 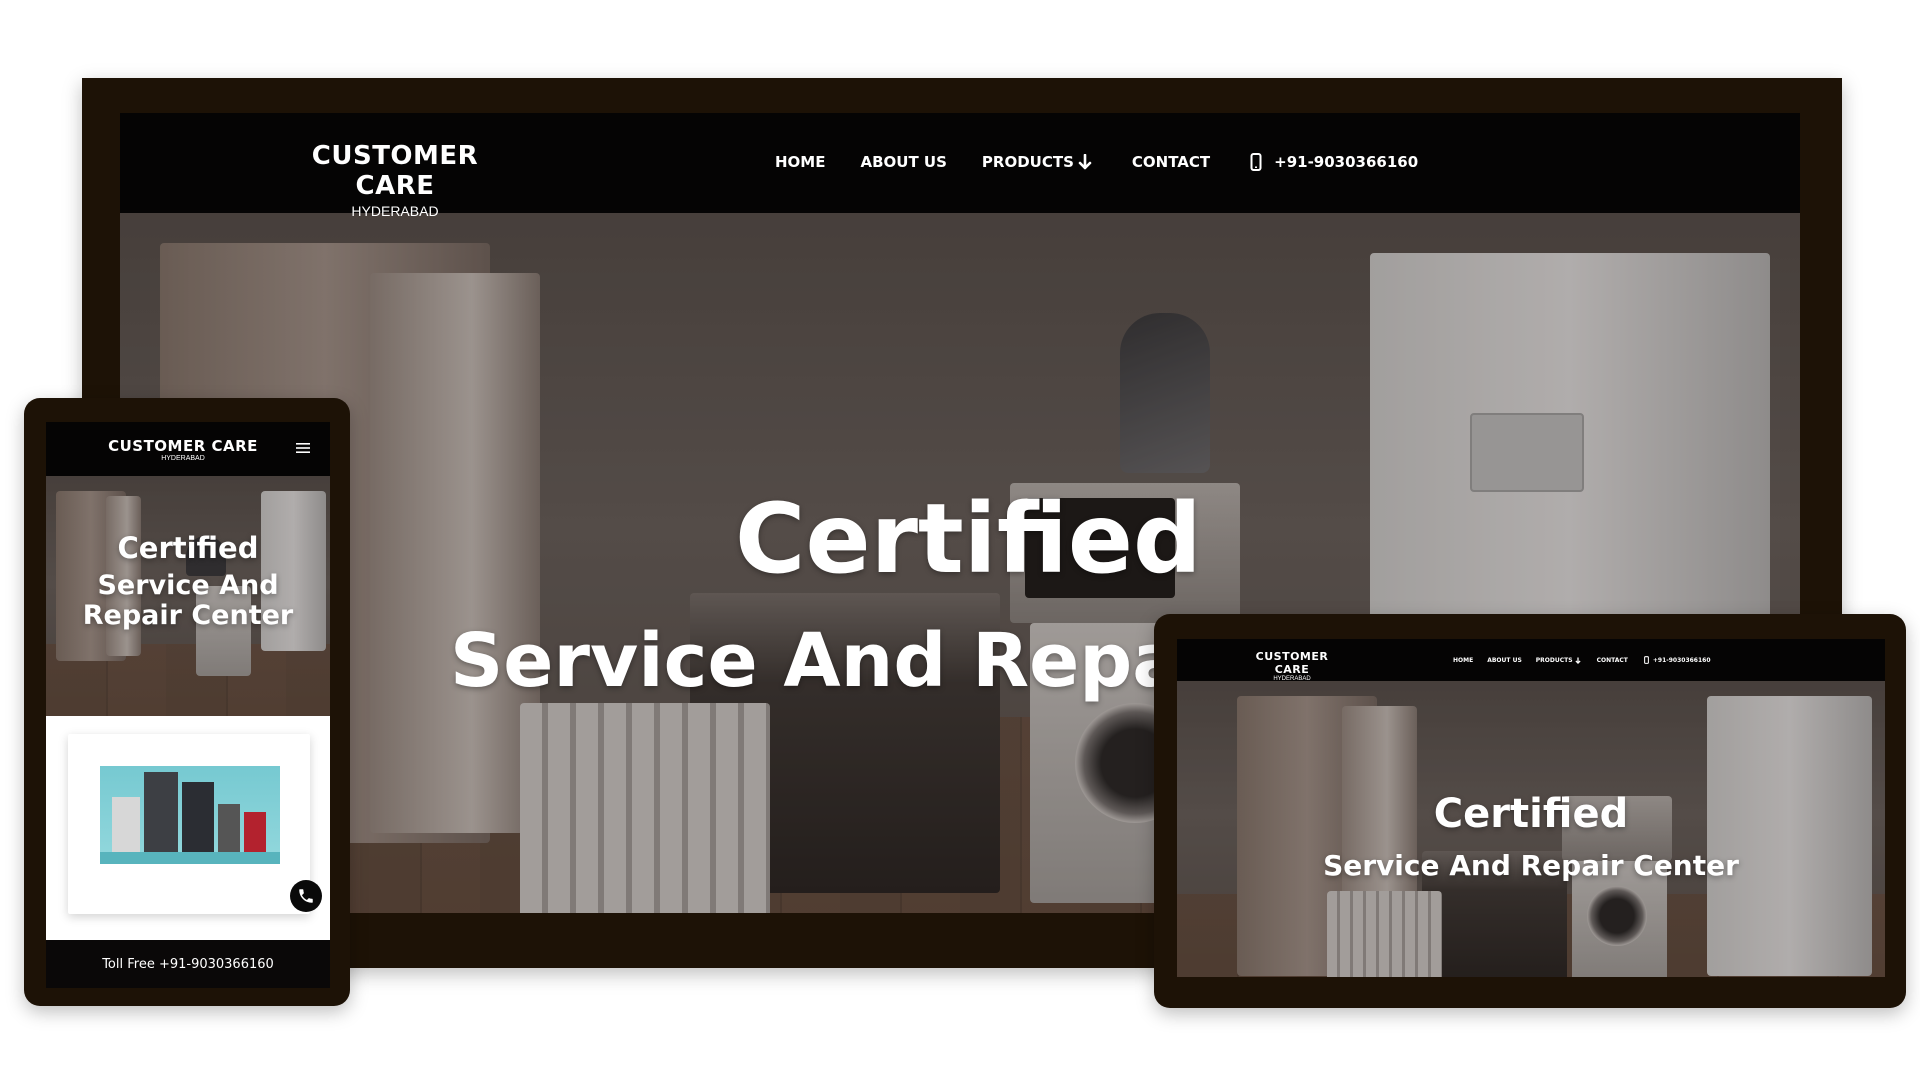 I want to click on tablet-nav-phone-number: +91-9030366160, so click(x=1681, y=660).